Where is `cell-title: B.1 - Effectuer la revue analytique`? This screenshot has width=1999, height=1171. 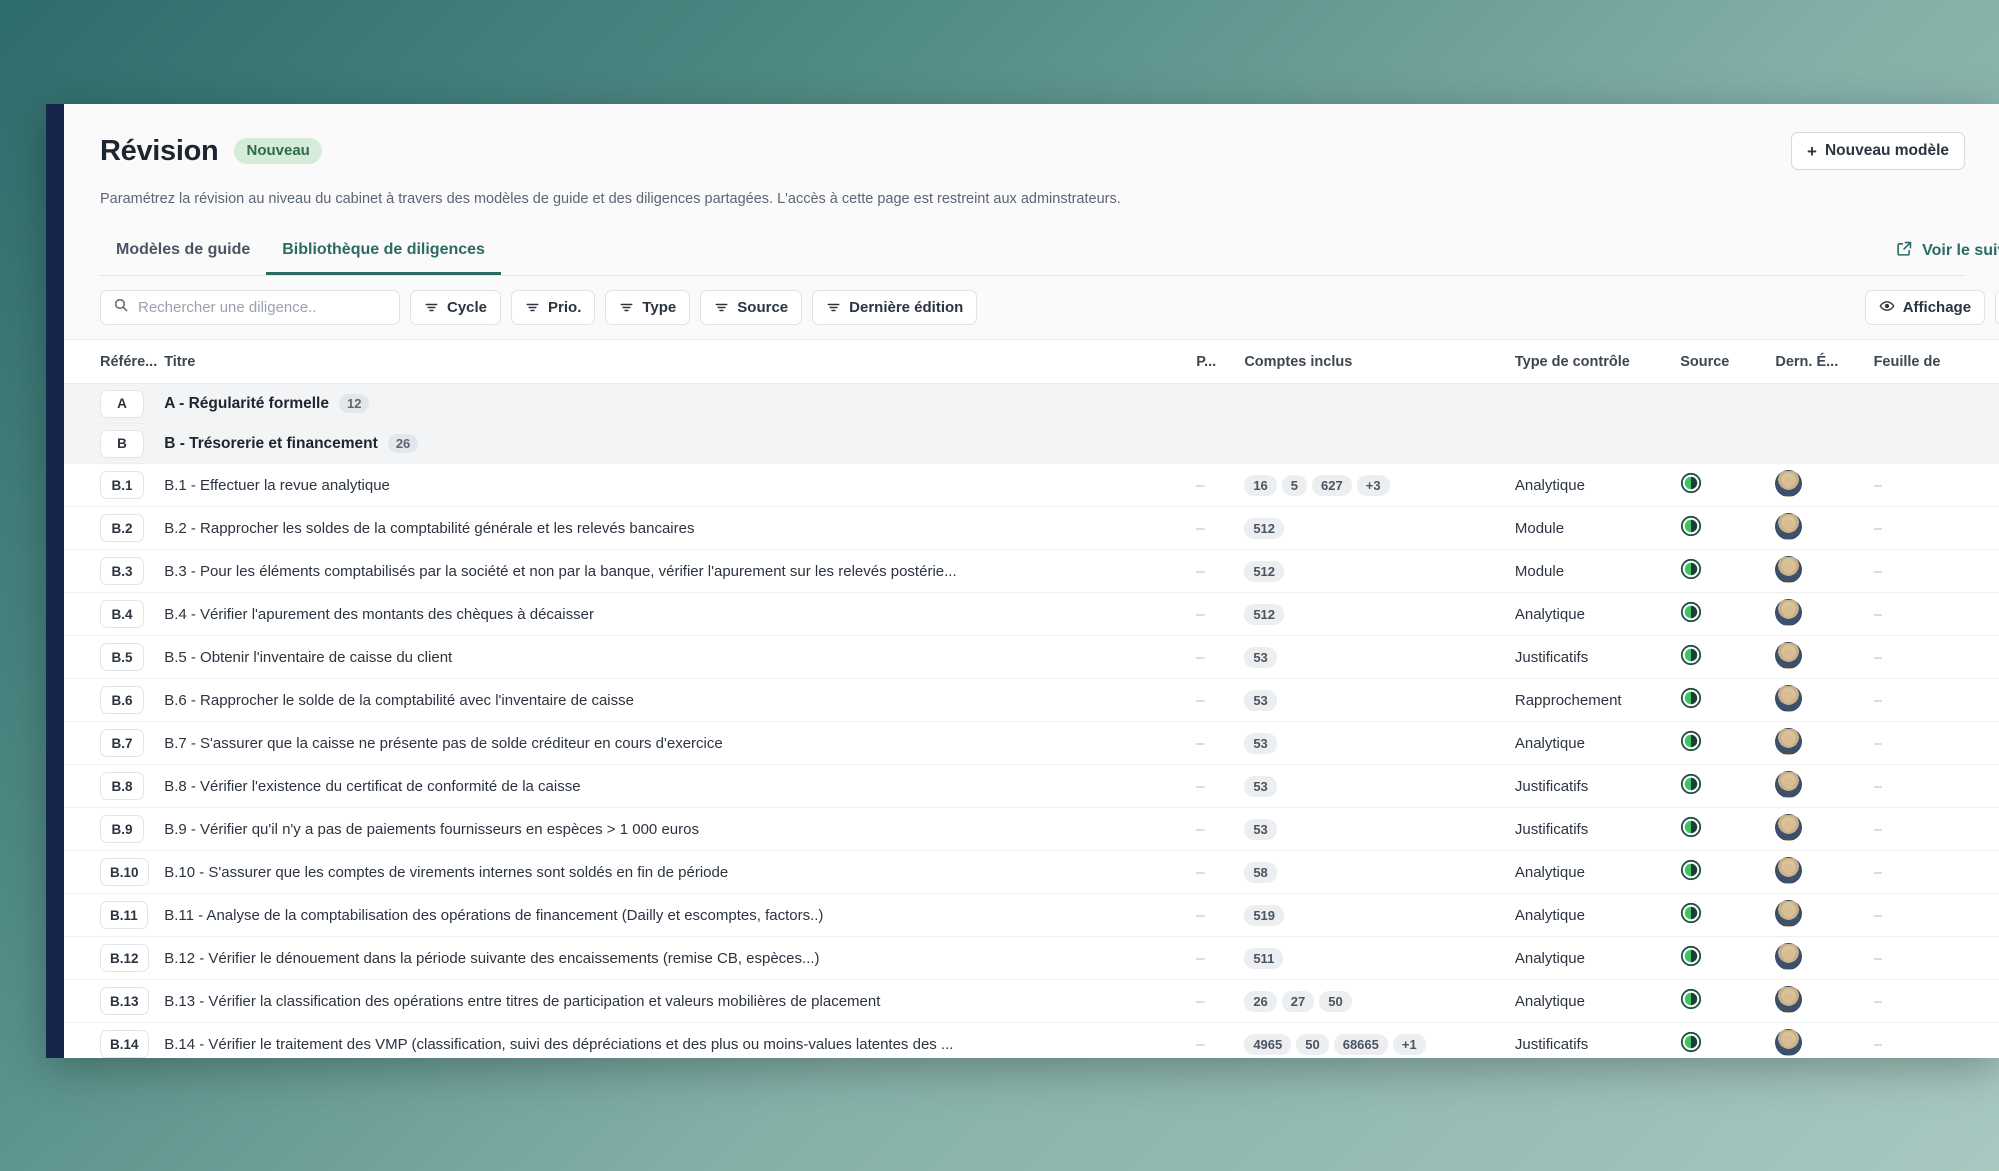 cell-title: B.1 - Effectuer la revue analytique is located at coordinates (680, 485).